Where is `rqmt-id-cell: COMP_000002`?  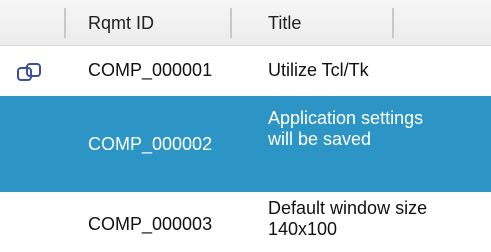
rqmt-id-cell: COMP_000002 is located at coordinates (150, 144).